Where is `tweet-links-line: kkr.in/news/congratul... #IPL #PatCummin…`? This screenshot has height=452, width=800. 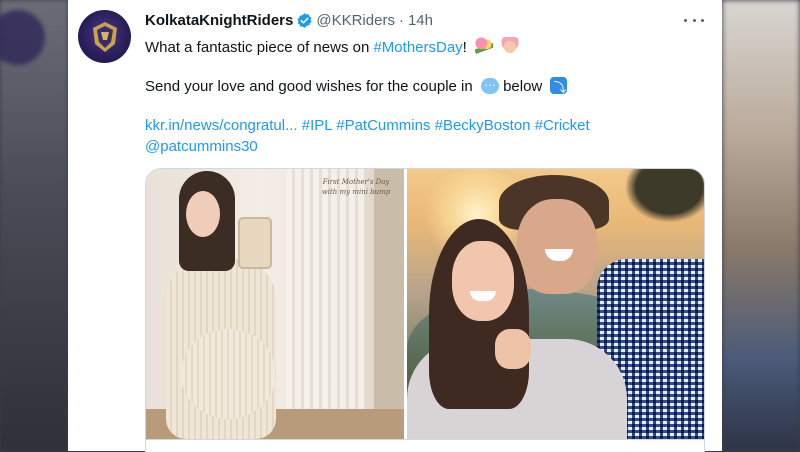
tweet-links-line: kkr.in/news/congratul... #IPL #PatCummin… is located at coordinates (367, 125).